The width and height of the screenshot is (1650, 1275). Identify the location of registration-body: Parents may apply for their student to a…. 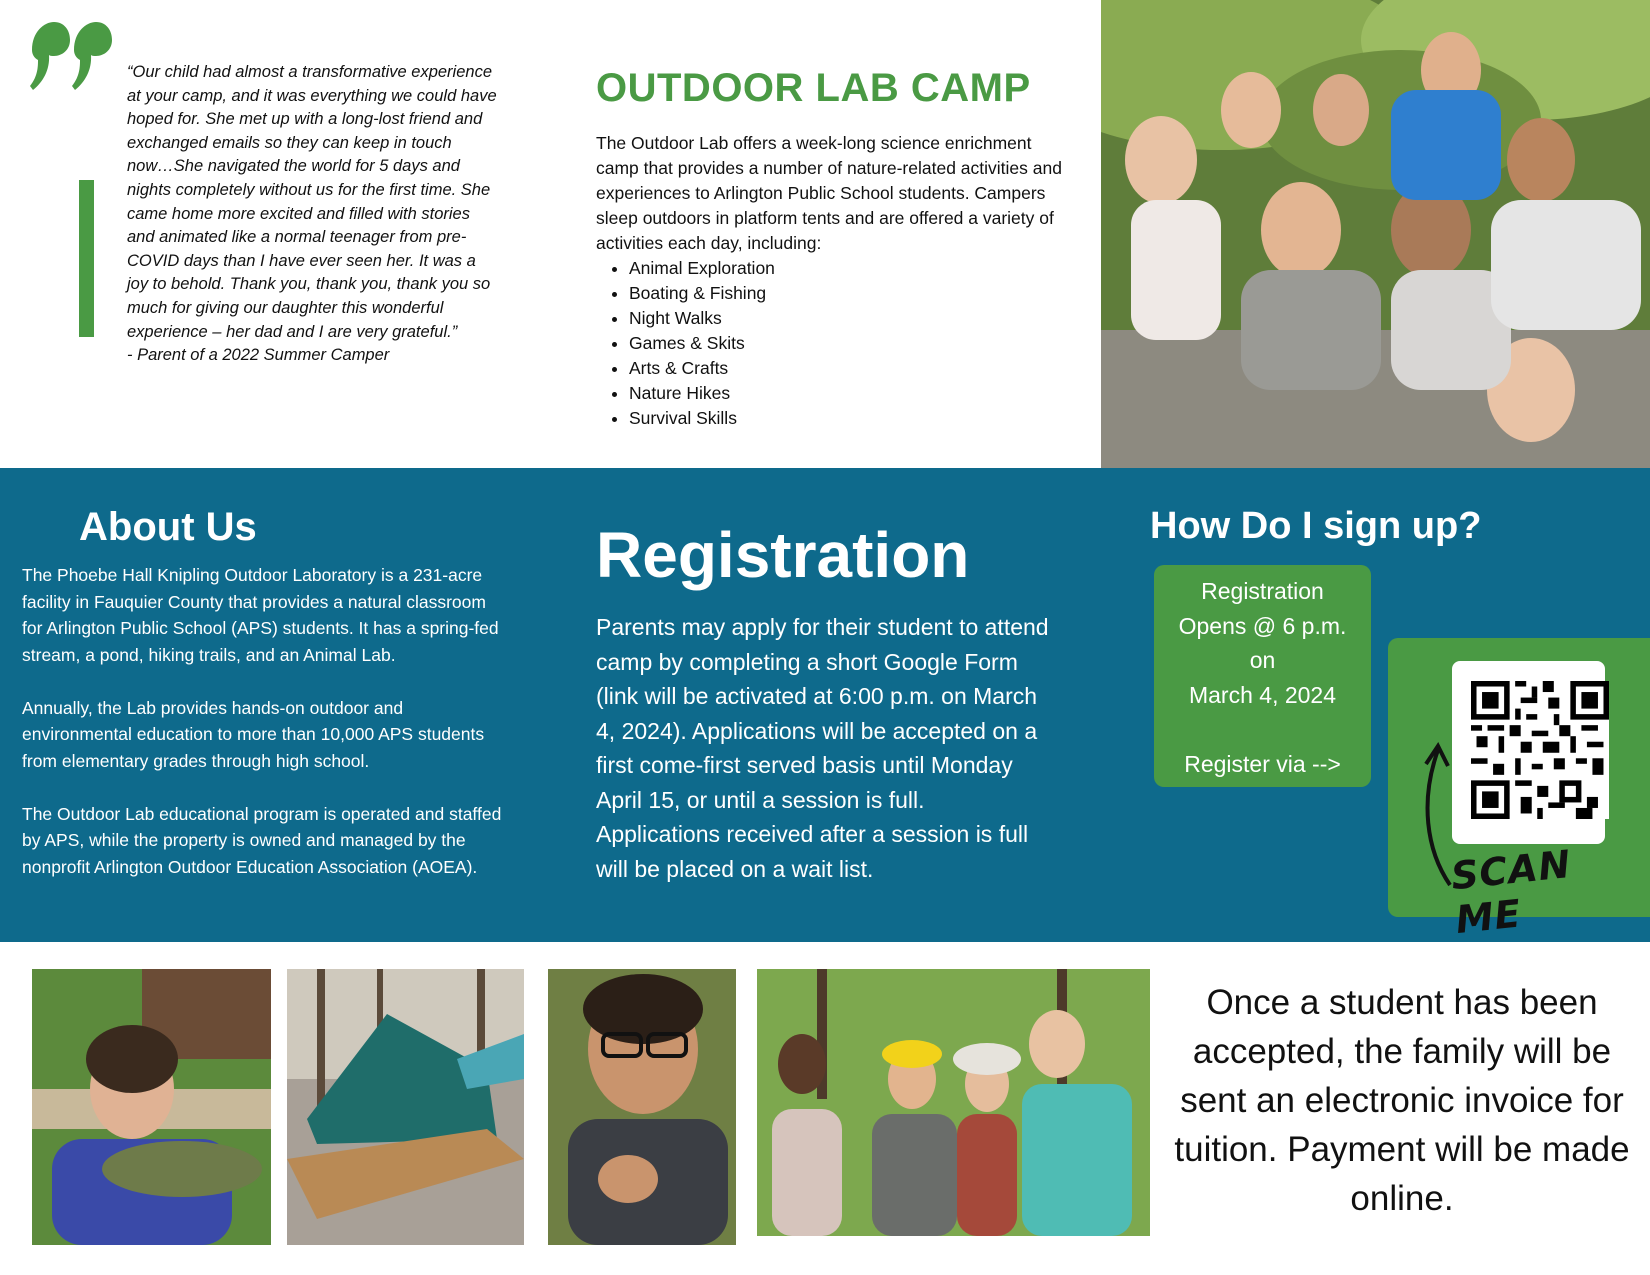
(822, 748).